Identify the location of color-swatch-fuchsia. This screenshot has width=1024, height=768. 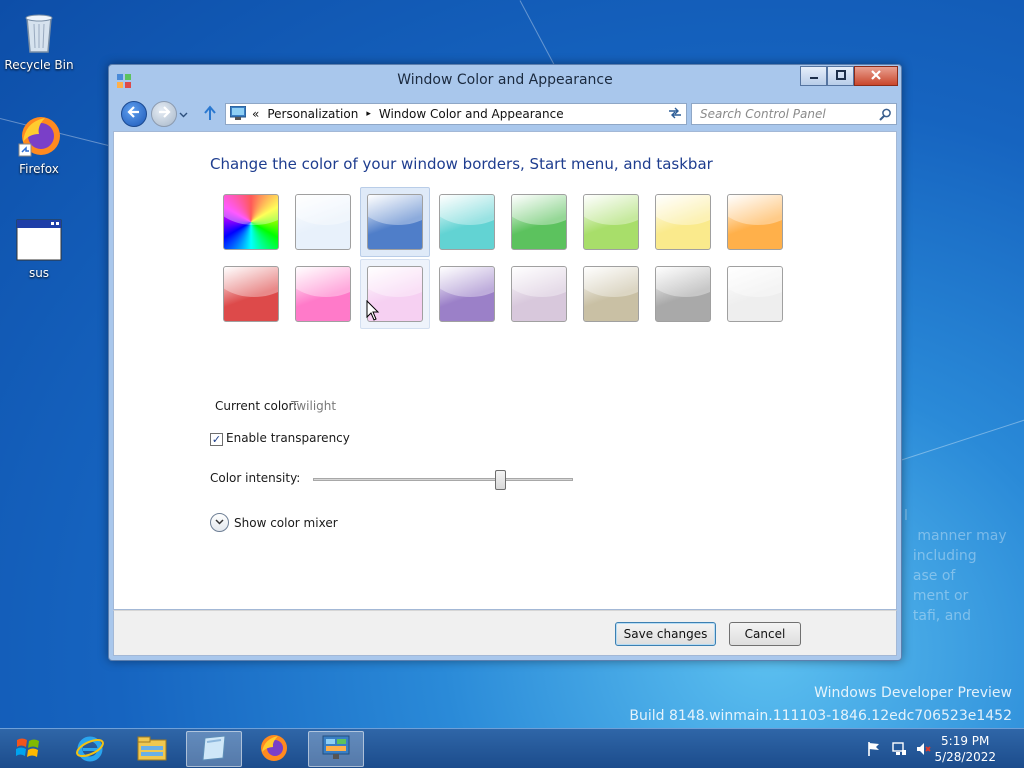
(323, 294).